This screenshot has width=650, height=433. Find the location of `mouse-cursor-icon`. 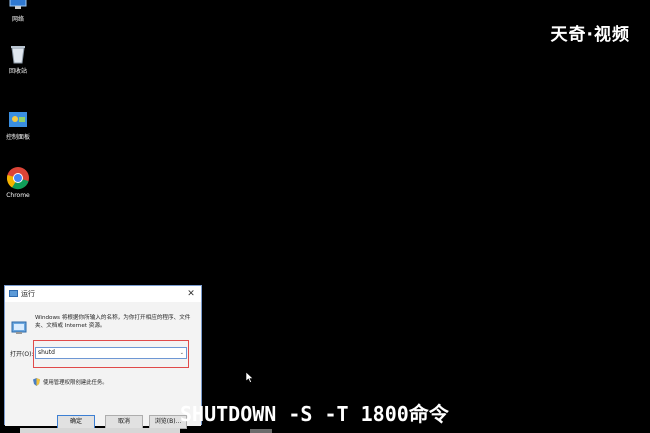

mouse-cursor-icon is located at coordinates (250, 377).